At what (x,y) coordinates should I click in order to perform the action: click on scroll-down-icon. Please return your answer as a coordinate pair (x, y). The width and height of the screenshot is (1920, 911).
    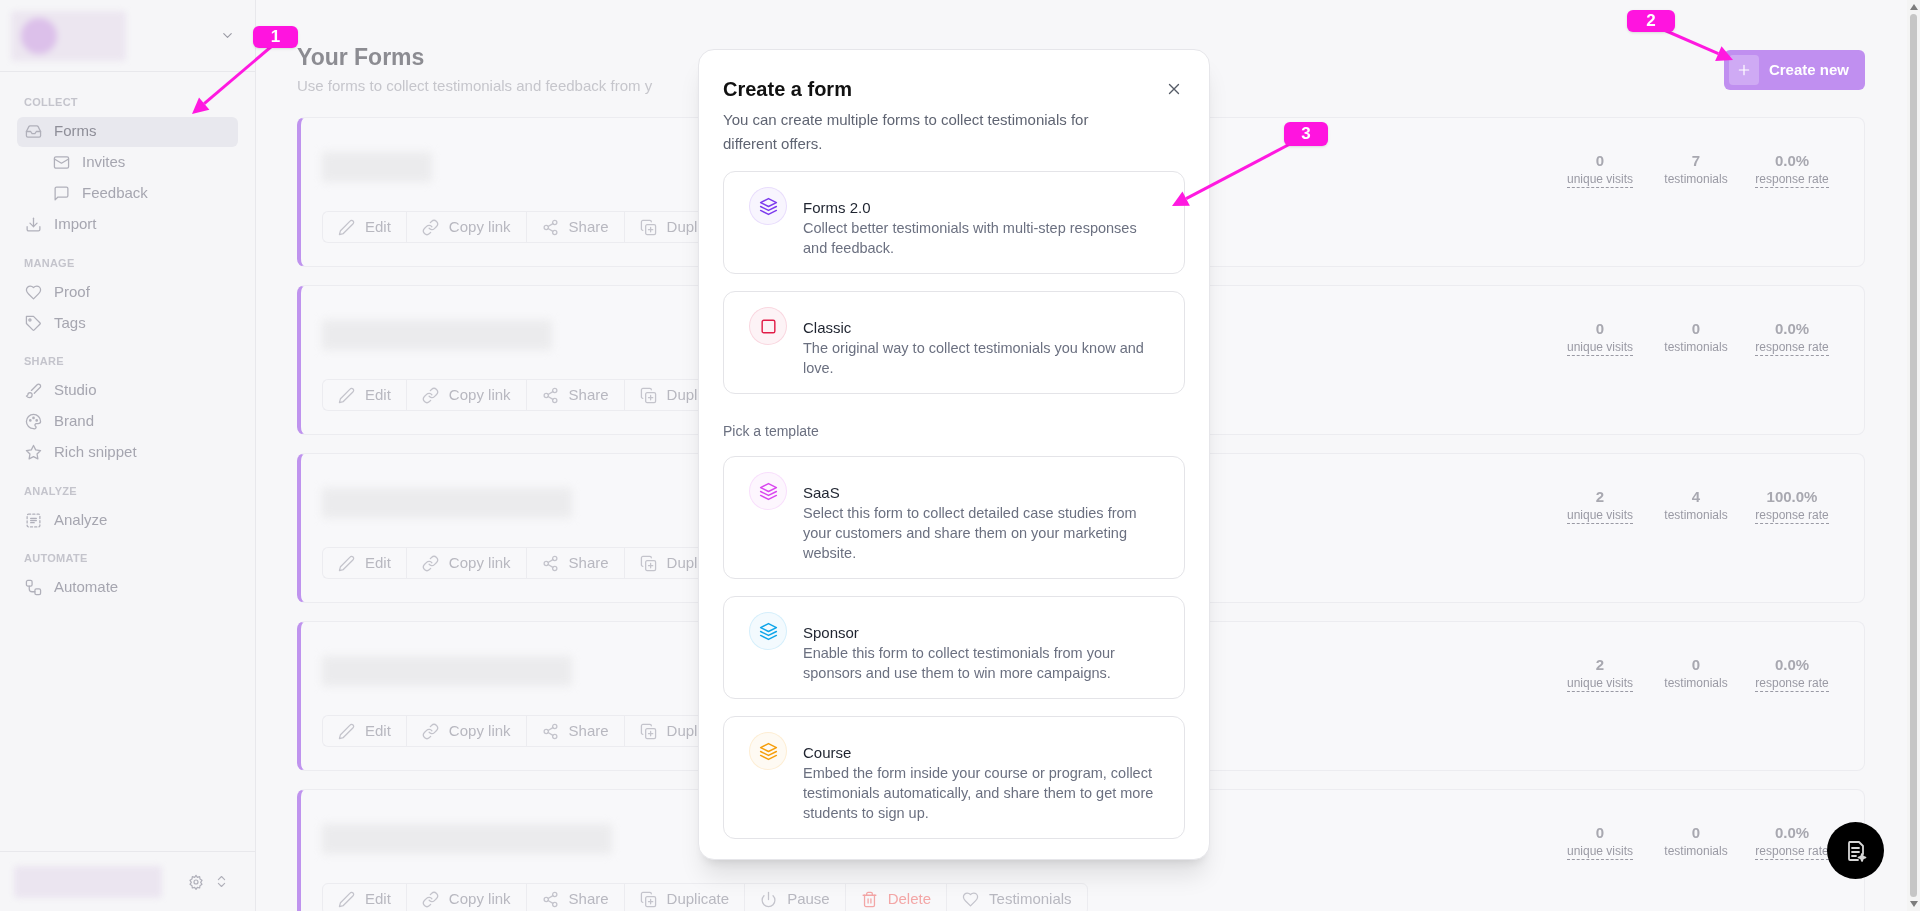
    Looking at the image, I should click on (1913, 904).